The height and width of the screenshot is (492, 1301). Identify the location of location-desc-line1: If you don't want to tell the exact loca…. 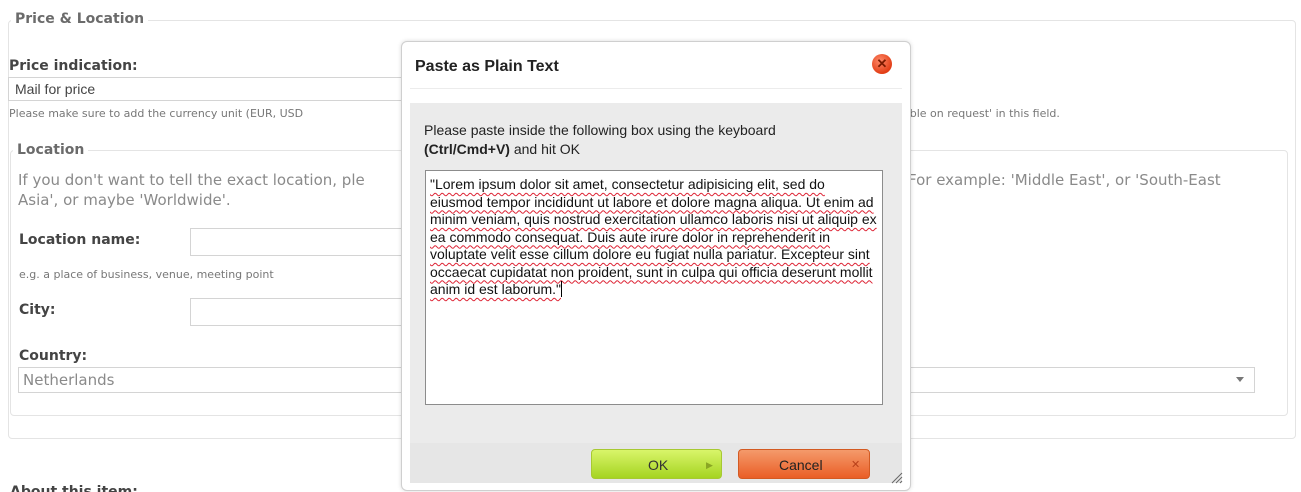
(191, 180).